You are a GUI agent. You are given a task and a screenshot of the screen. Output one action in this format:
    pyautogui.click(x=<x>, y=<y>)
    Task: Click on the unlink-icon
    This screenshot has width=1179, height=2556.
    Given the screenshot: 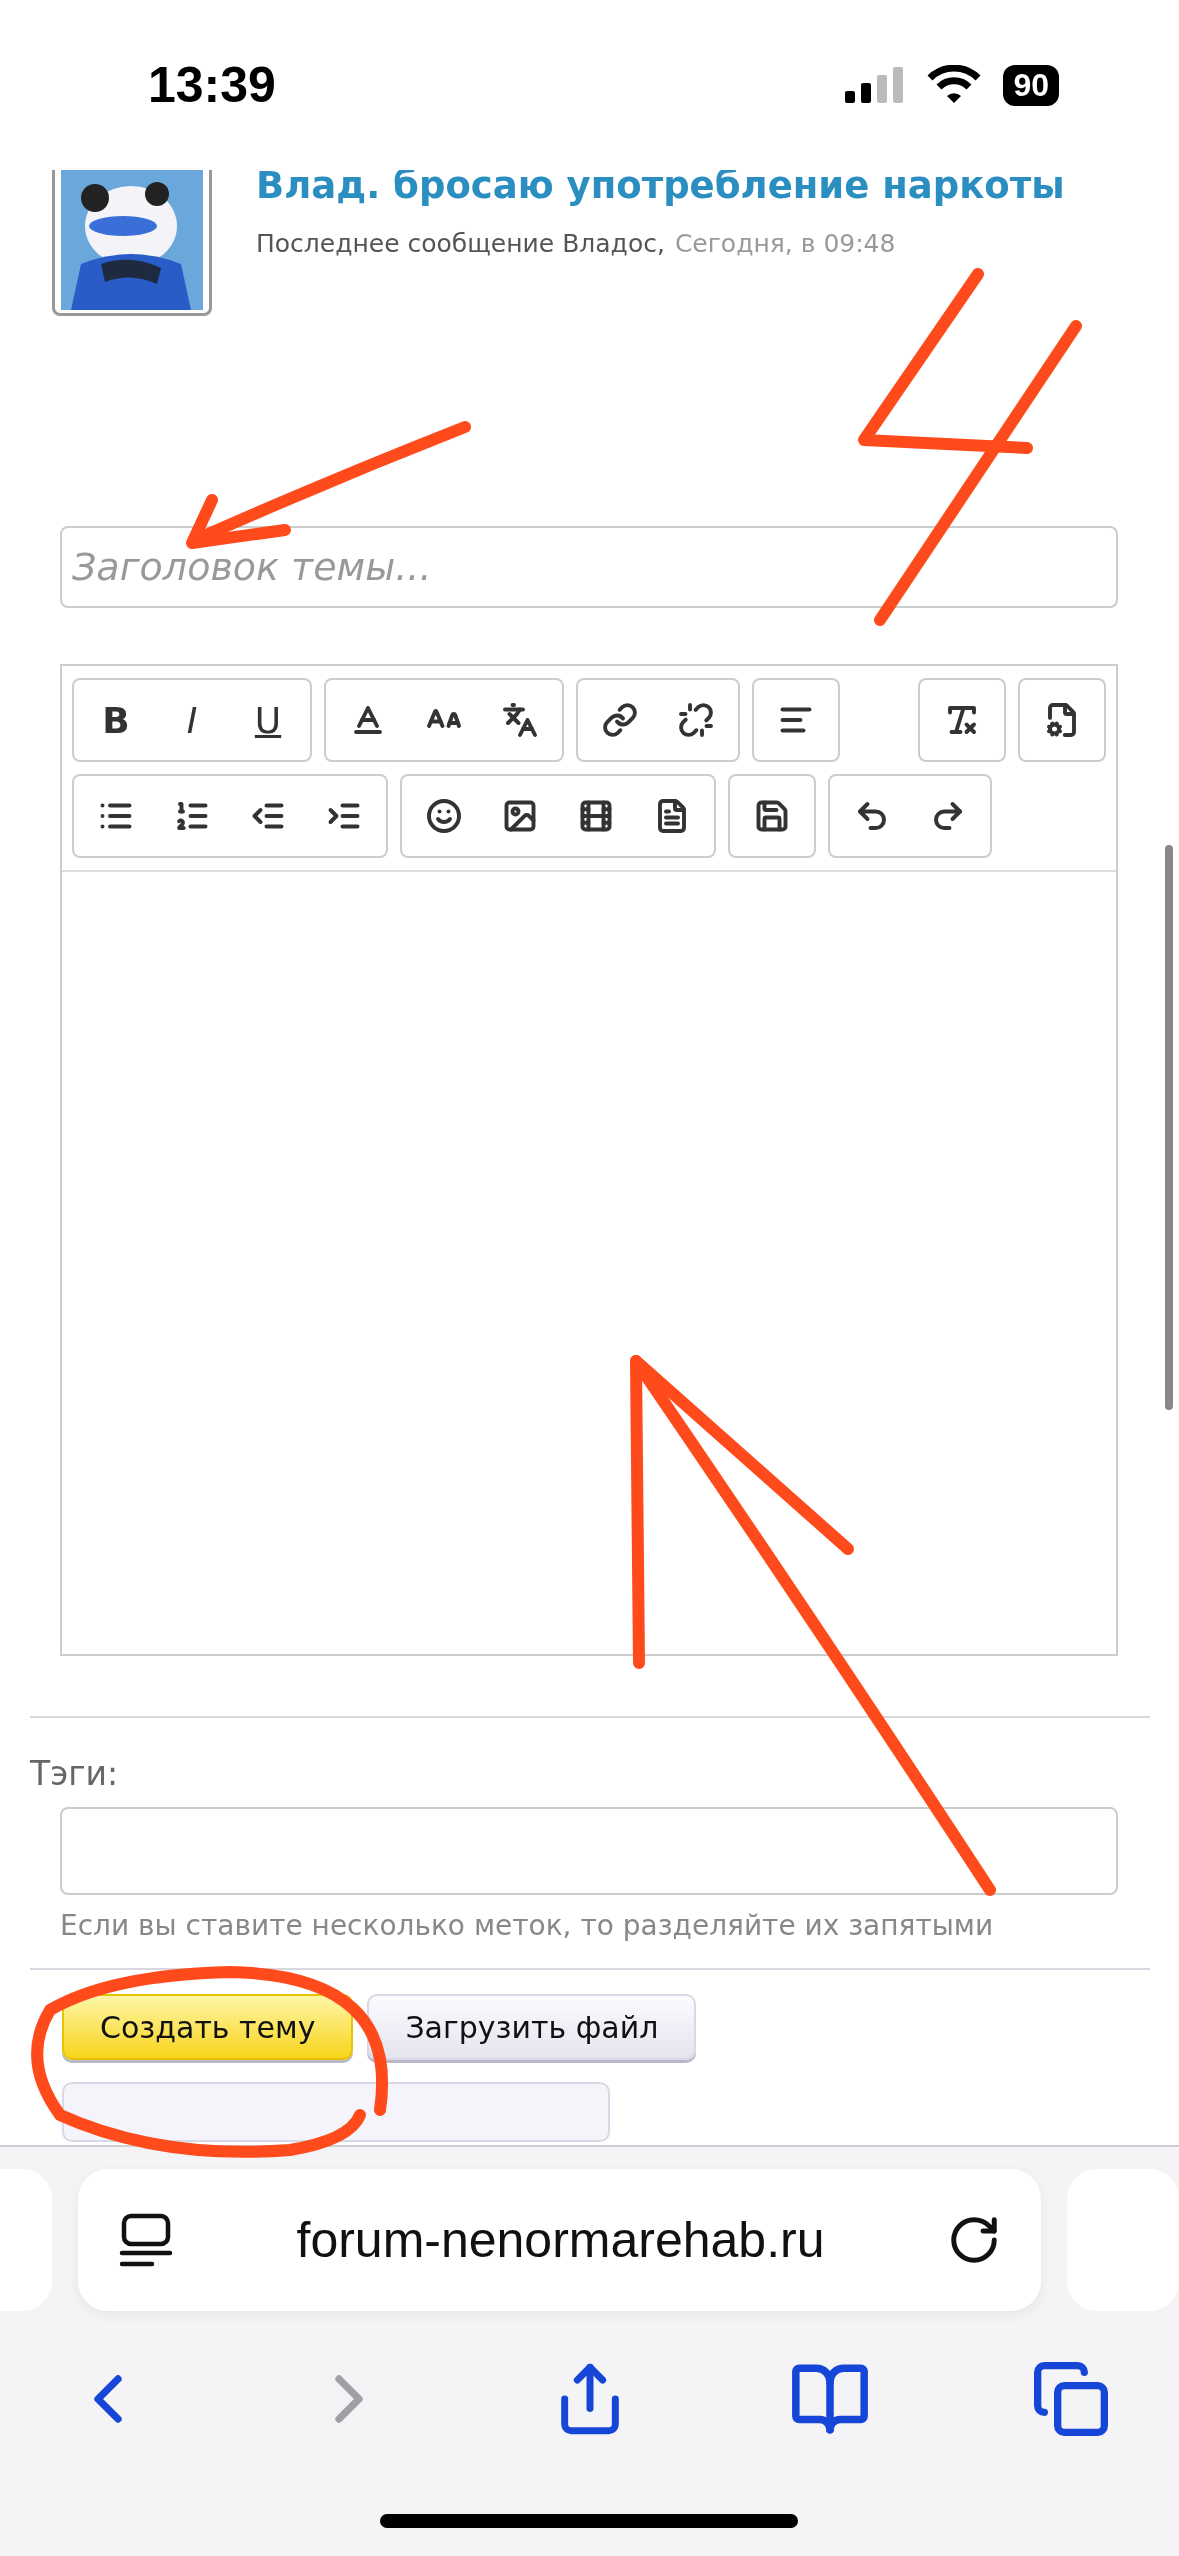 What is the action you would take?
    pyautogui.click(x=696, y=720)
    